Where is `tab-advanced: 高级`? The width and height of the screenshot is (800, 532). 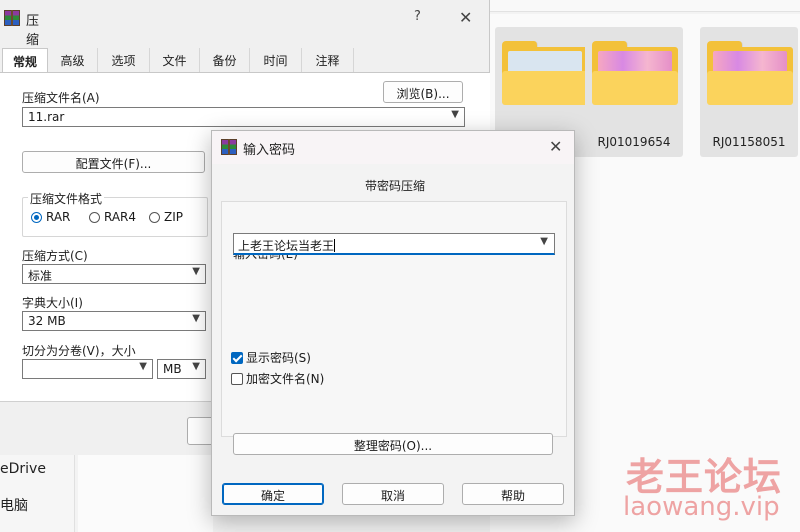 tab-advanced: 高级 is located at coordinates (73, 60).